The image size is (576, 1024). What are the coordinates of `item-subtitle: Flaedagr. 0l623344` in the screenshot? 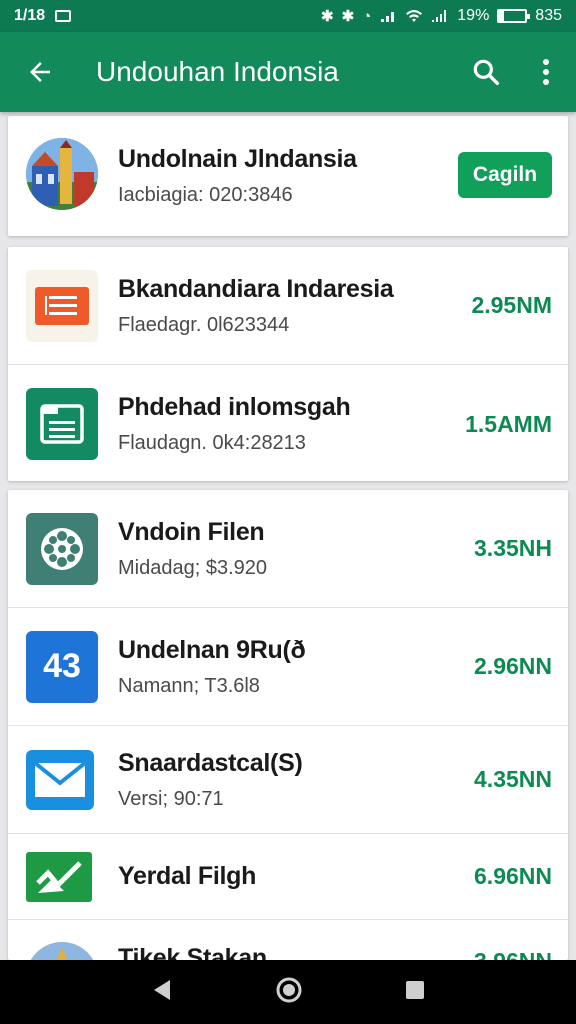 It's located at (204, 324).